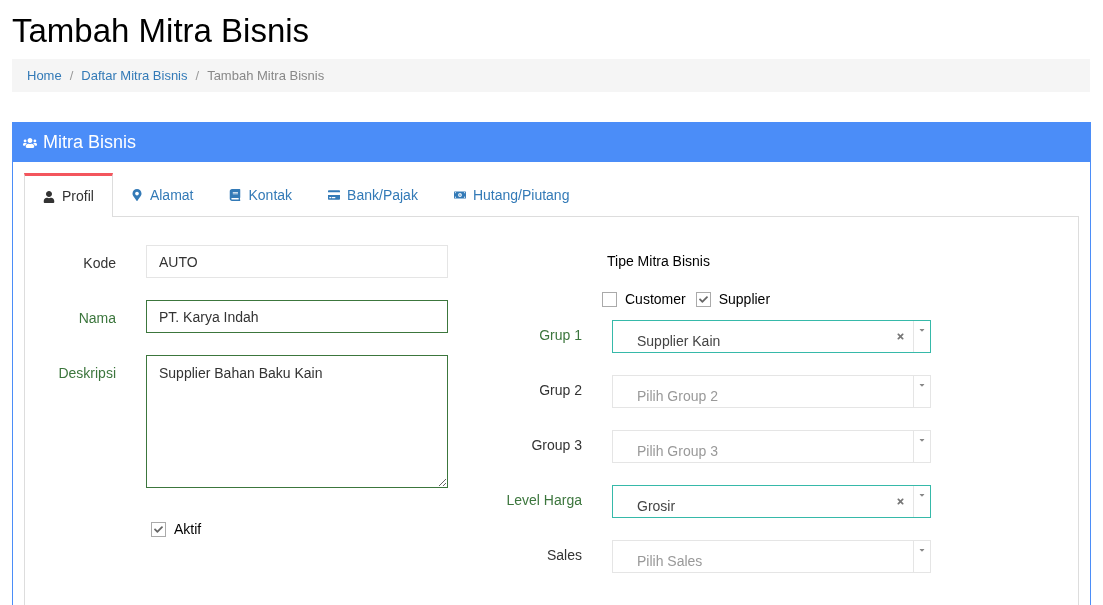 This screenshot has height=605, width=1103. Describe the element at coordinates (134, 75) in the screenshot. I see `breadcrumb-link: Daftar Mitra Bisnis` at that location.